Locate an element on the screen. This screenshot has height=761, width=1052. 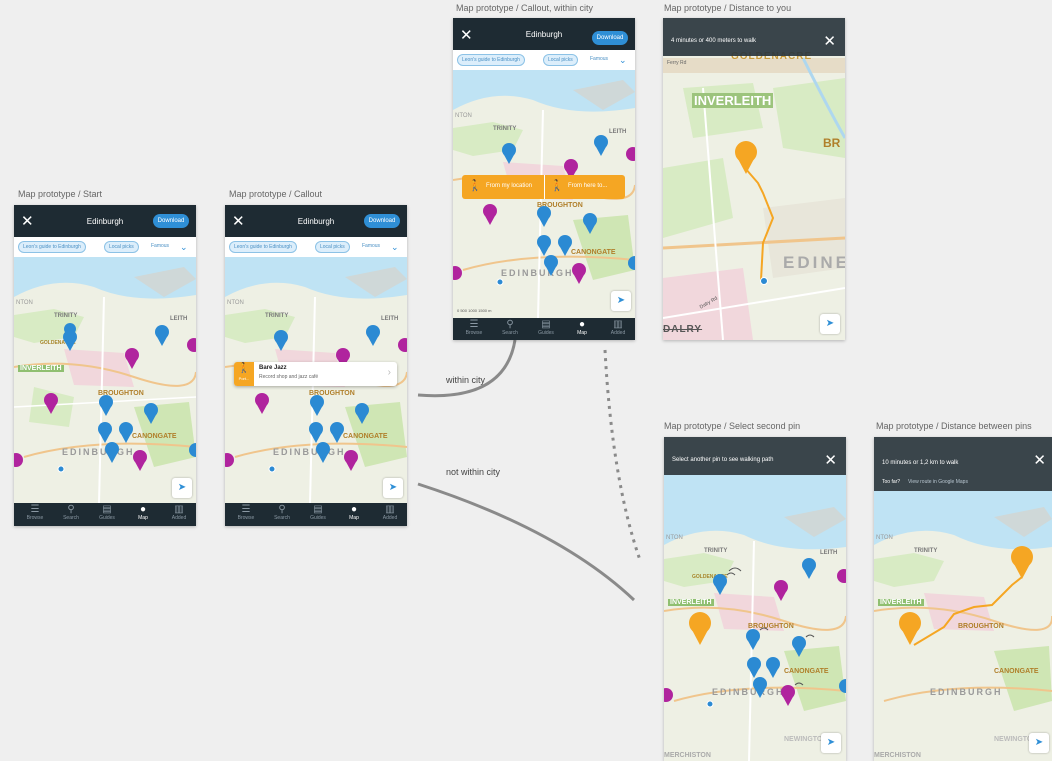
frame-label-start: Map prototype / Start is located at coordinates (60, 194).